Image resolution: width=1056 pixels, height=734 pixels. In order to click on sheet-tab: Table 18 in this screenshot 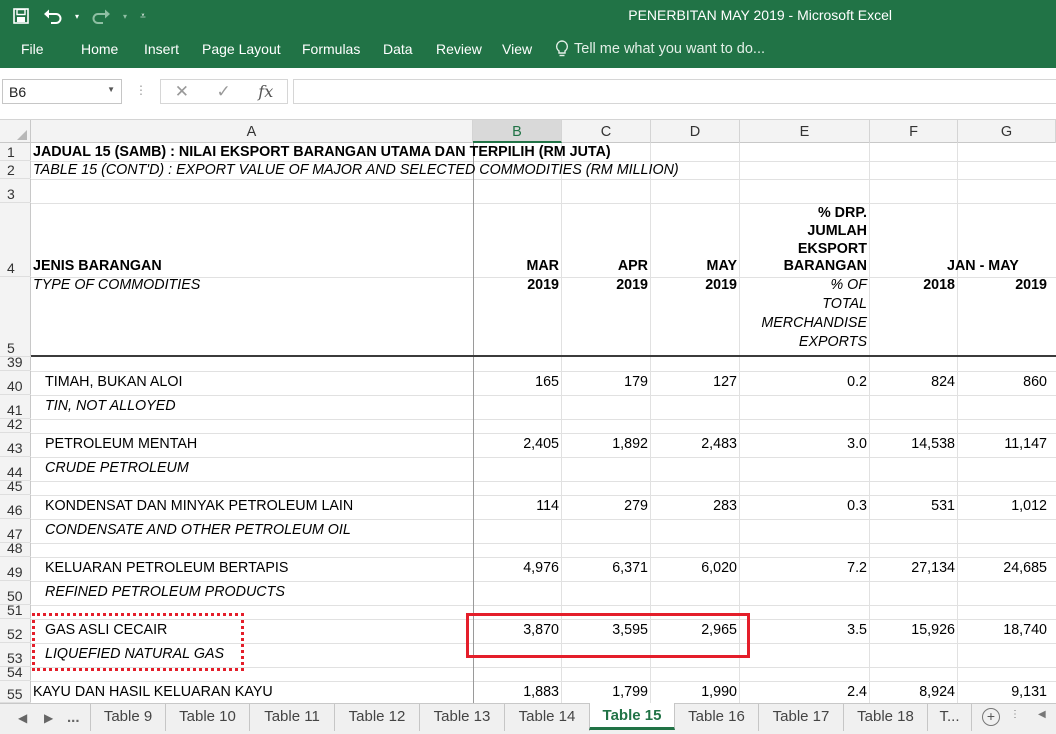, I will do `click(886, 717)`.